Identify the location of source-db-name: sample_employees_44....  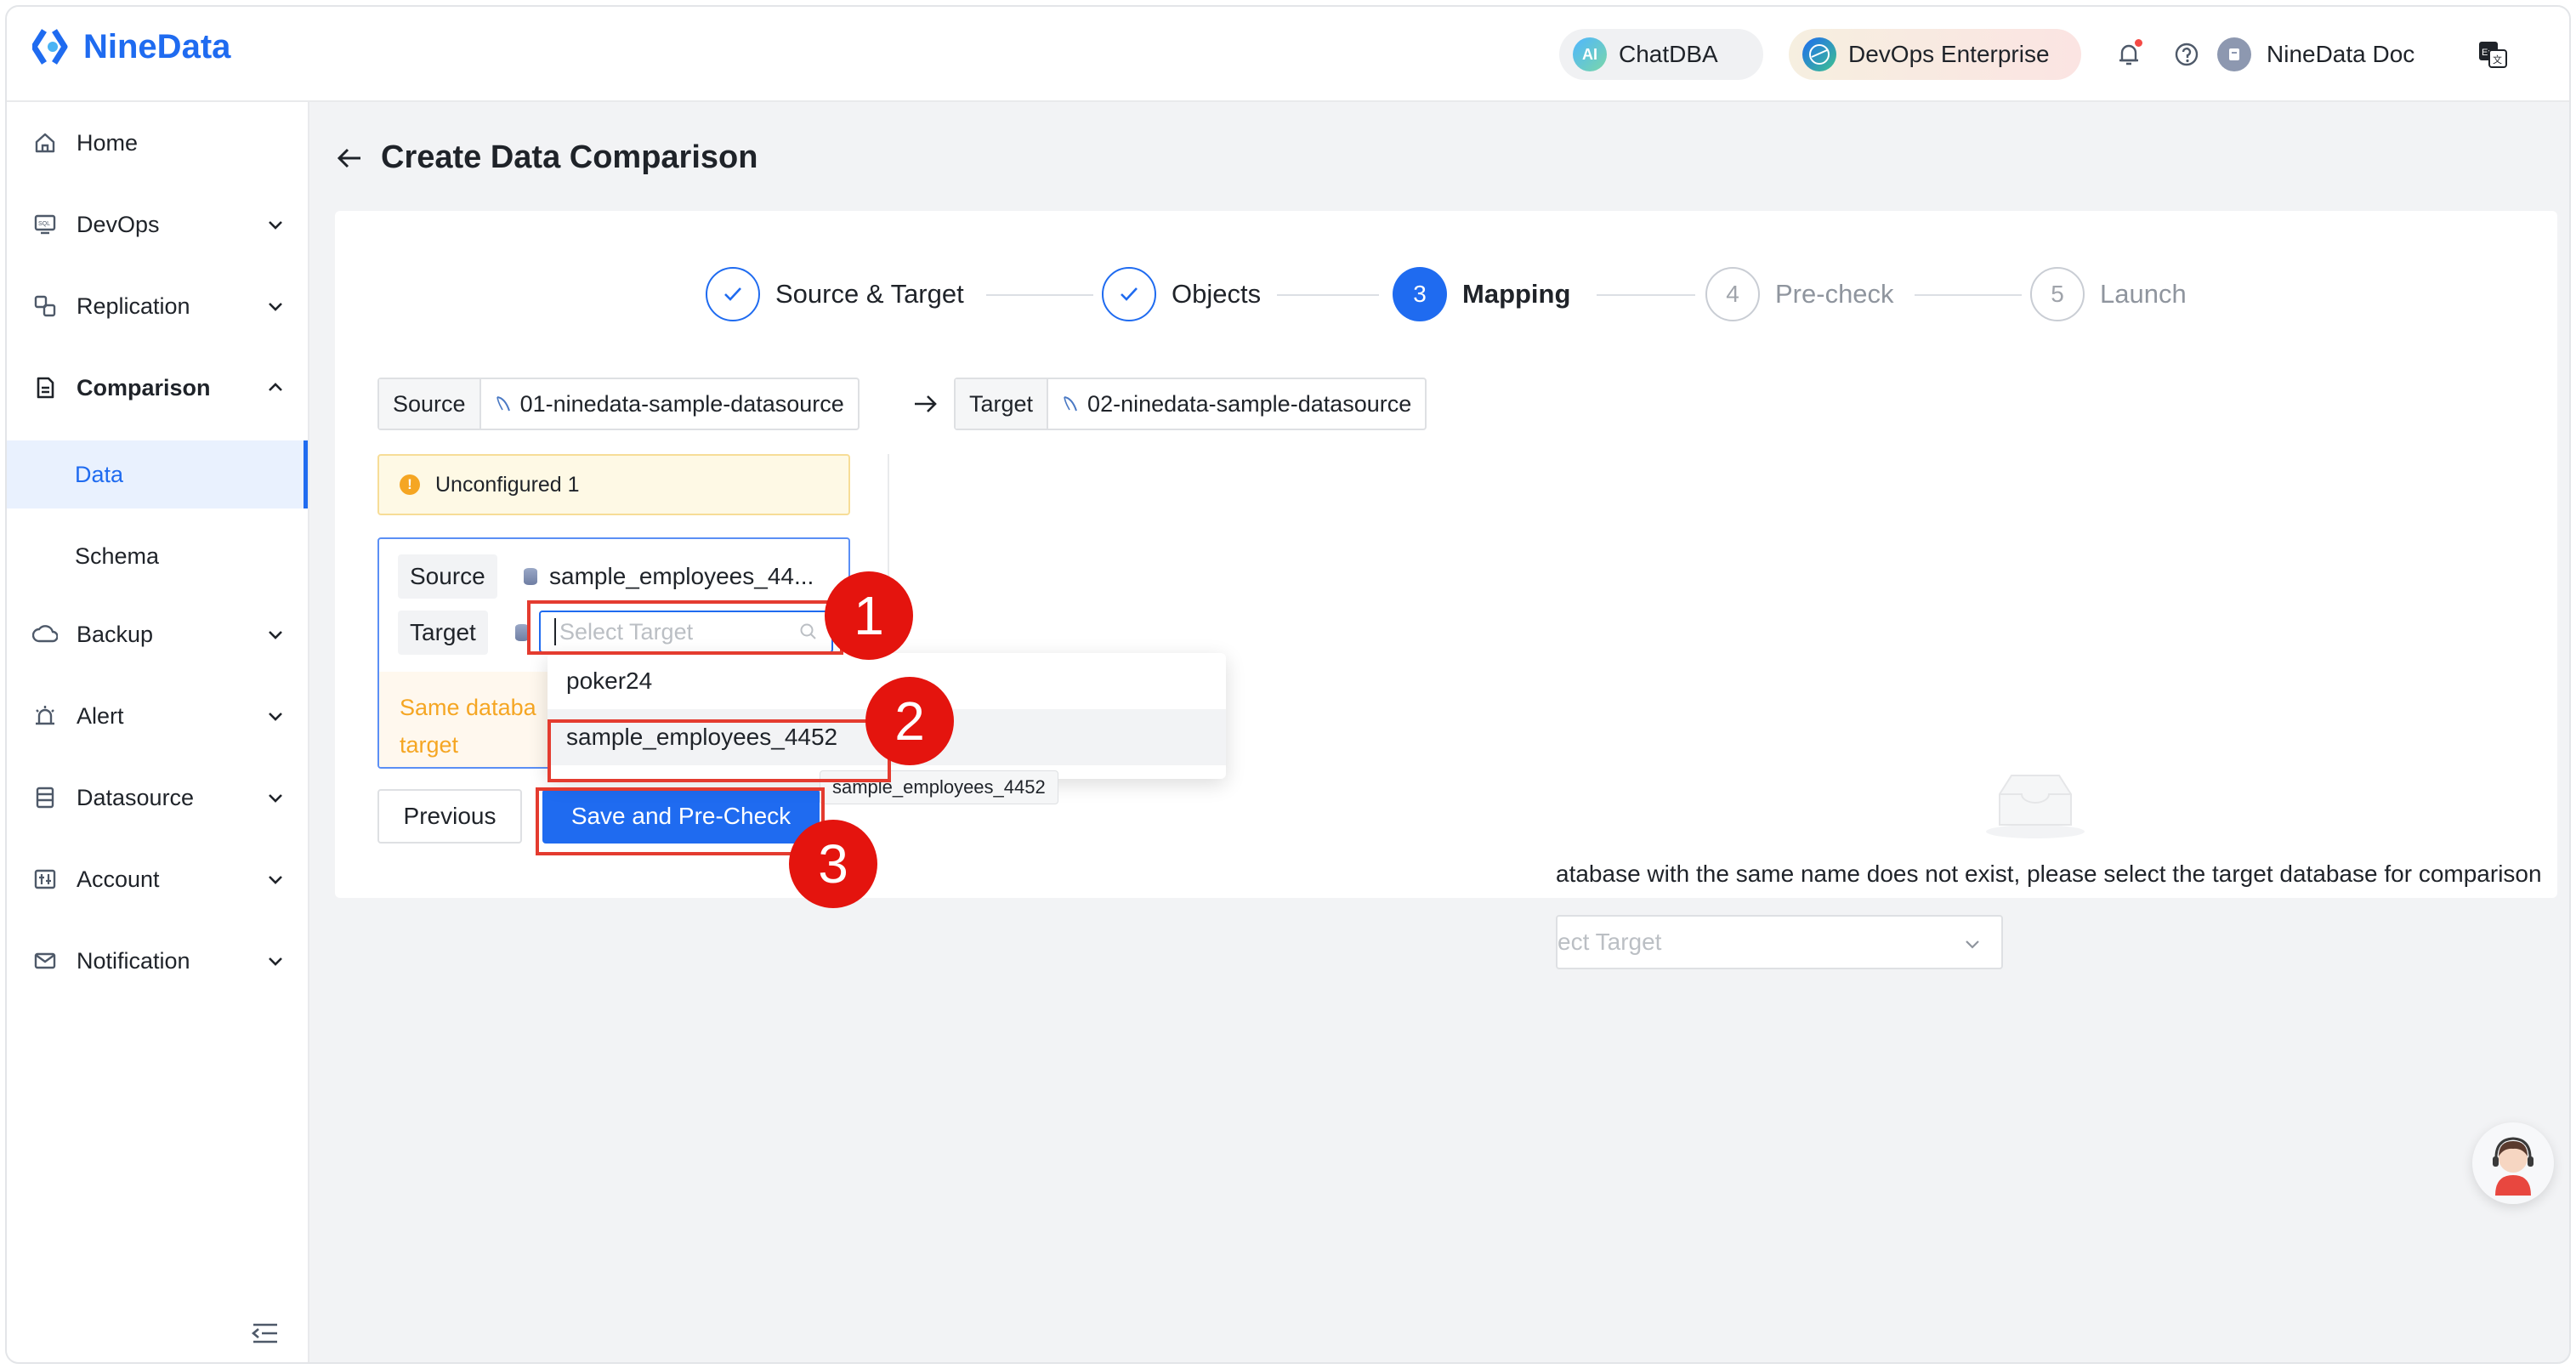
(682, 576).